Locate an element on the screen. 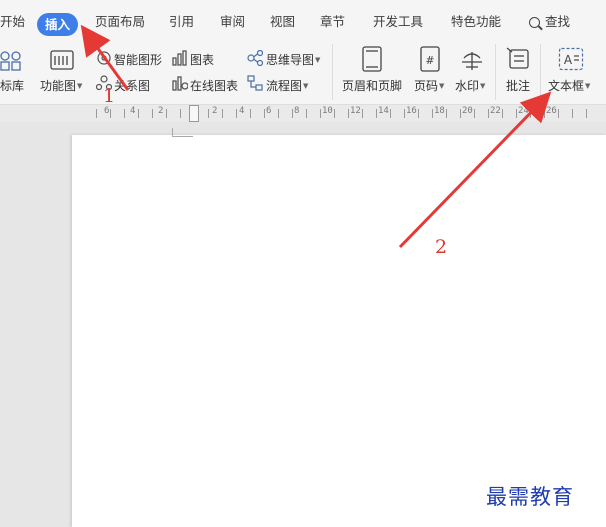  annotation-label-2: 2 is located at coordinates (441, 247).